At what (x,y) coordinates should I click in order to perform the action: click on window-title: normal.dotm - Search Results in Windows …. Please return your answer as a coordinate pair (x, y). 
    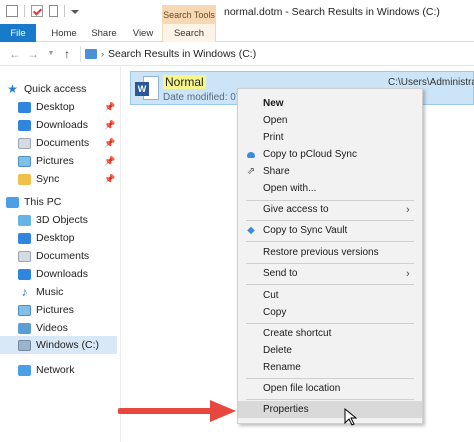
    Looking at the image, I should click on (332, 12).